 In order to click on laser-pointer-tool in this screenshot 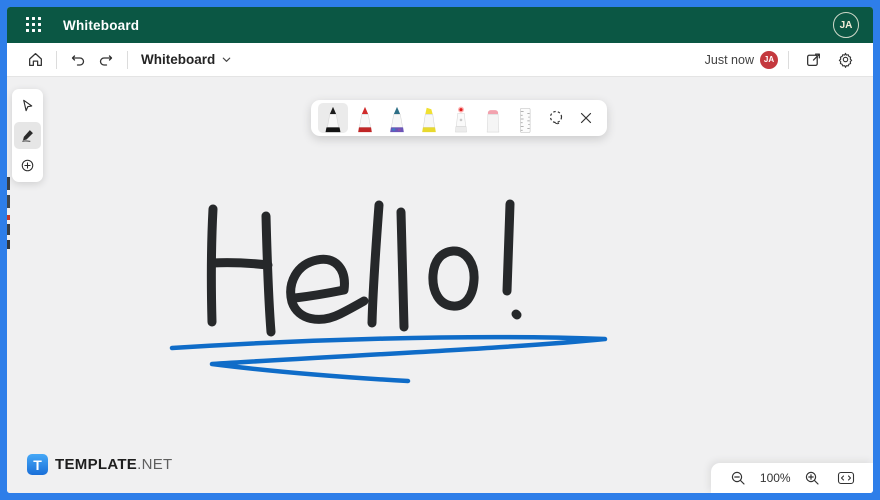, I will do `click(461, 118)`.